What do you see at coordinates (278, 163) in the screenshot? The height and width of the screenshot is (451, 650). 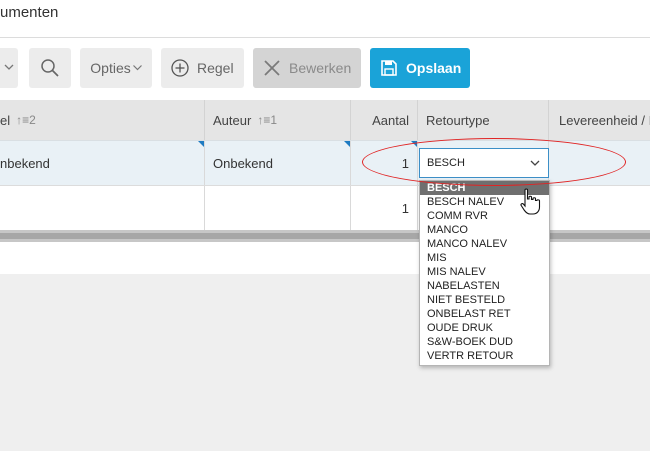 I see `table-cell-auteur: Onbekend` at bounding box center [278, 163].